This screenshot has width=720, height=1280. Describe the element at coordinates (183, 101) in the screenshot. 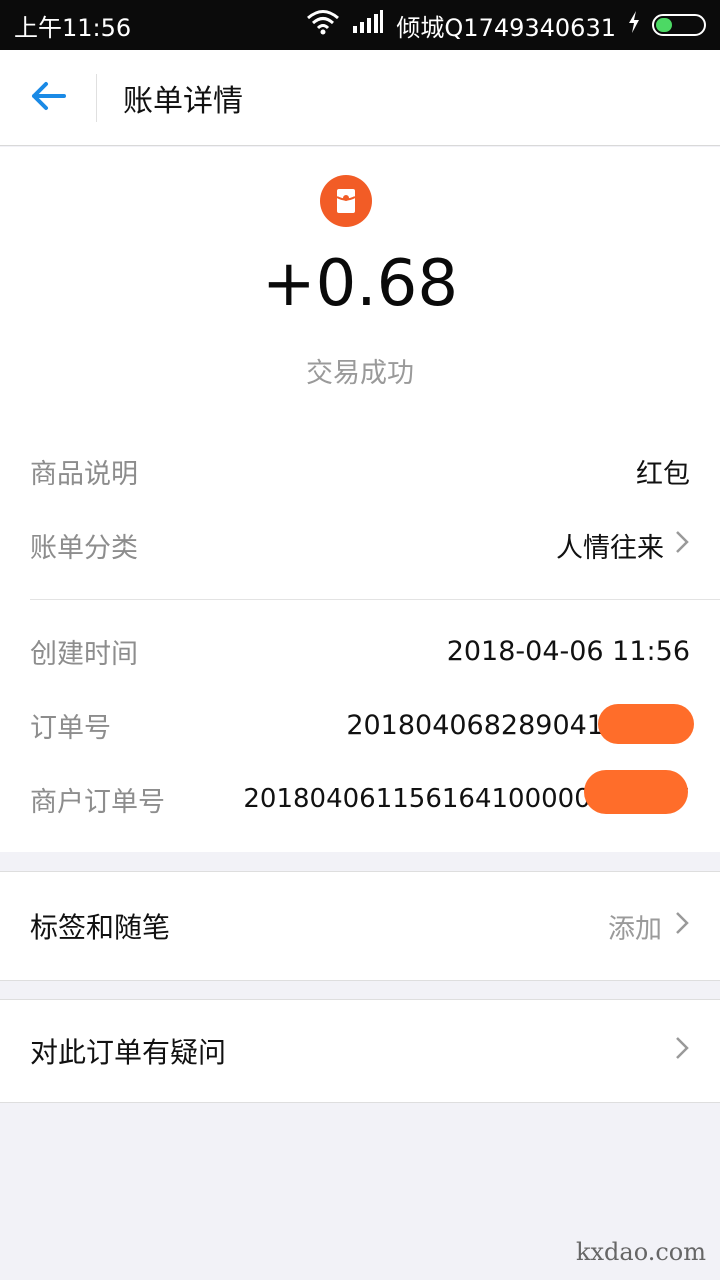

I see `page-title: 账单详情` at that location.